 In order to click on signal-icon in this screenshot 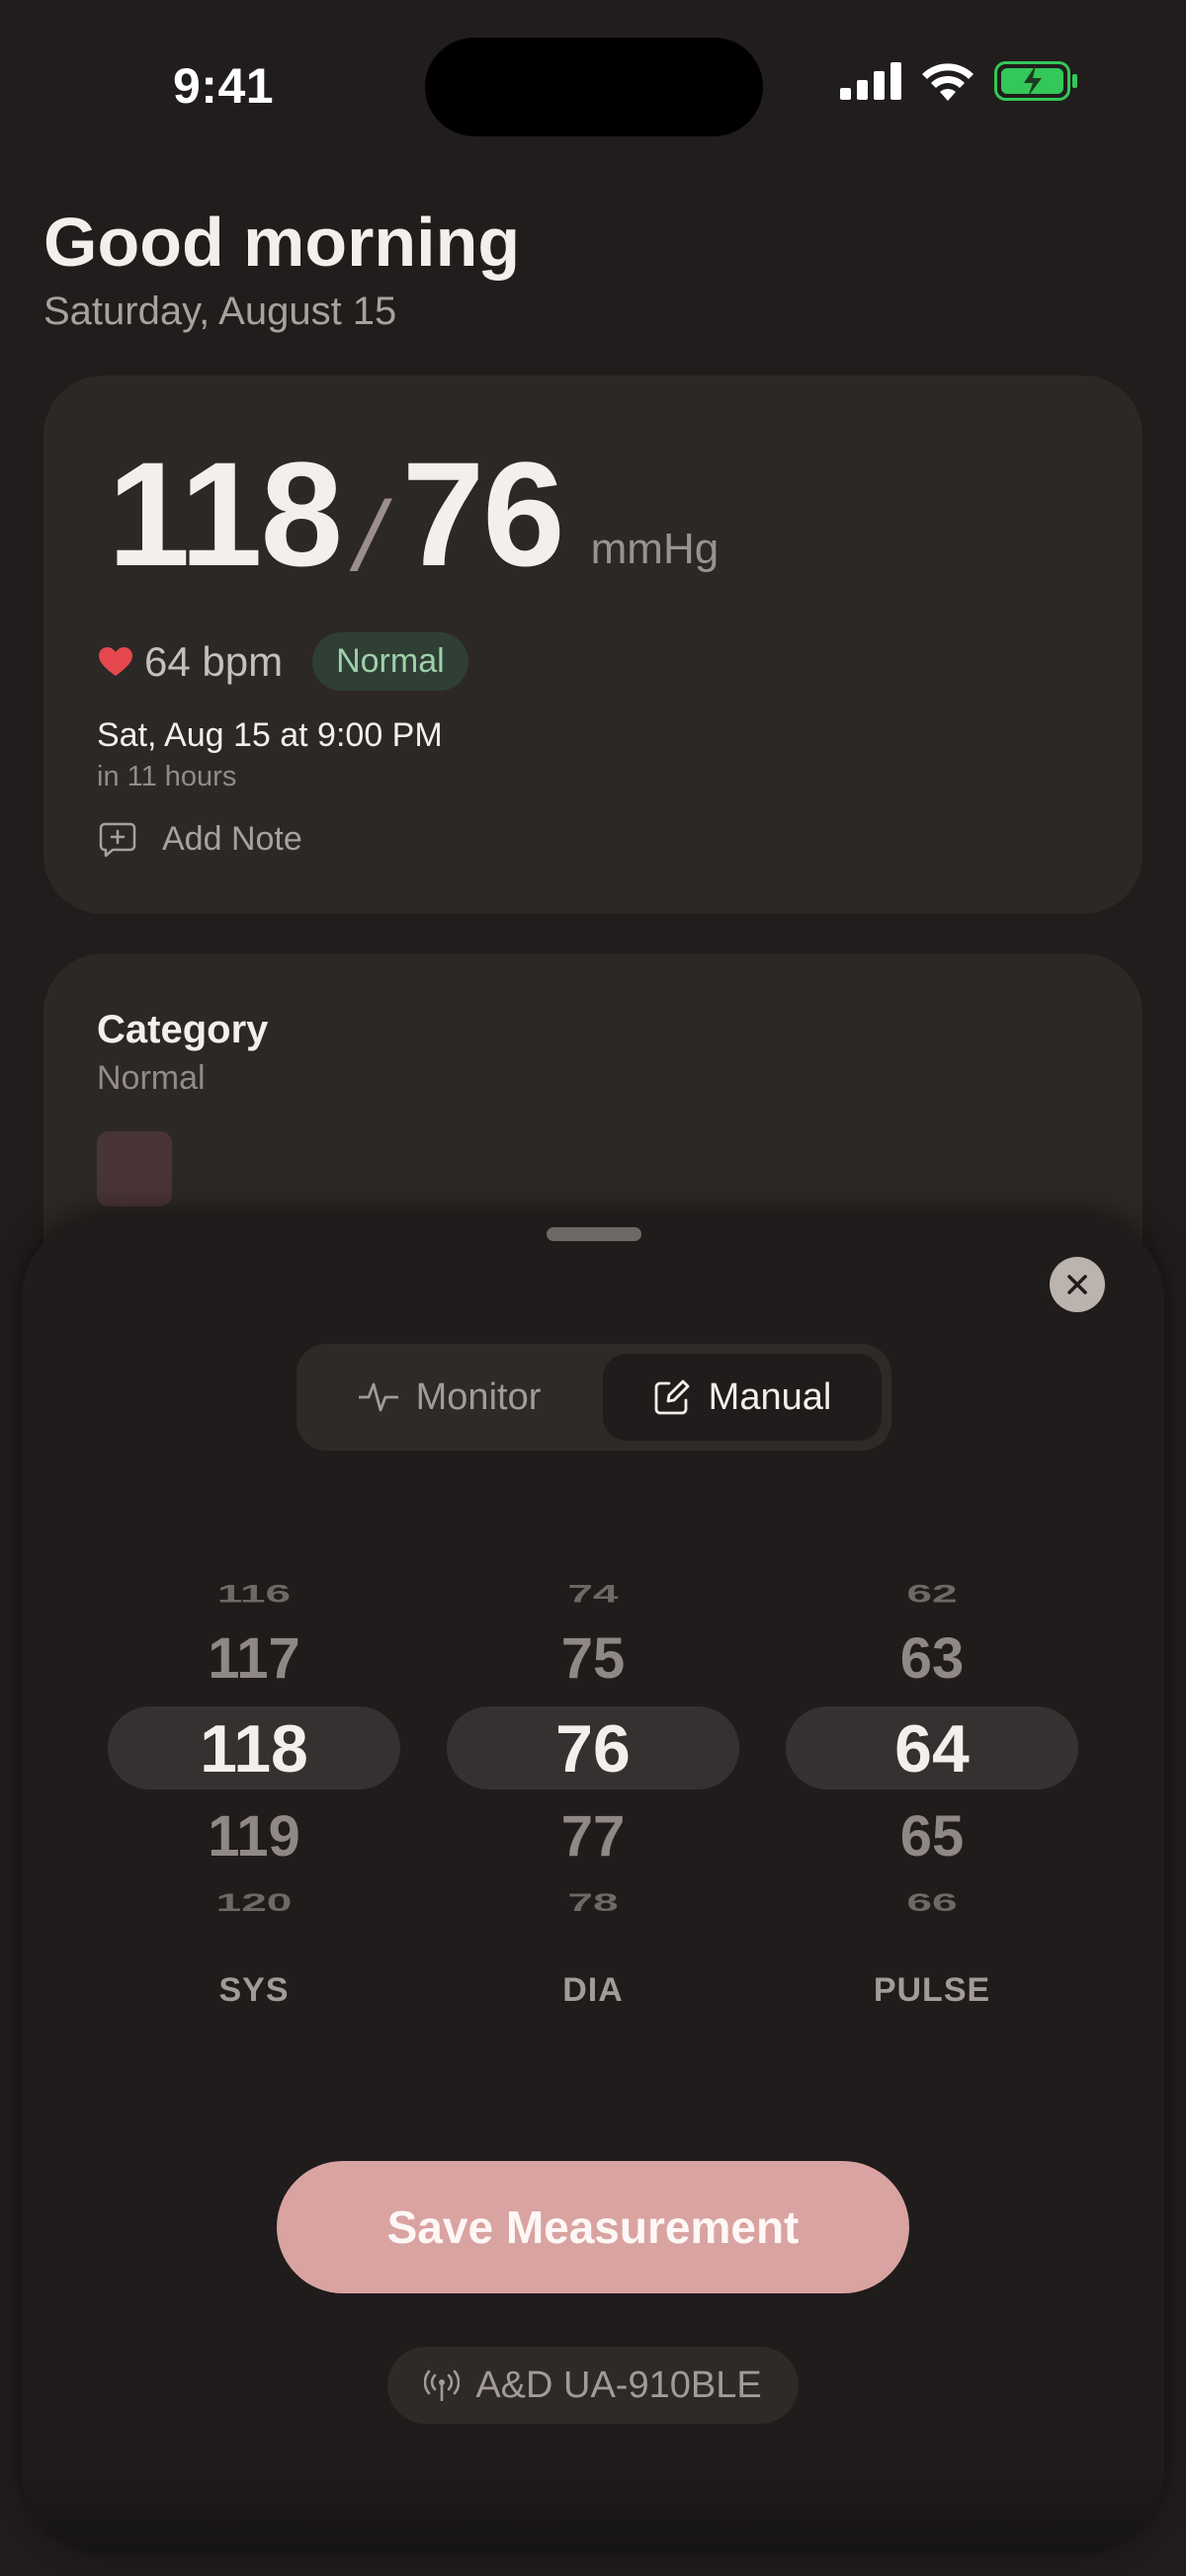, I will do `click(870, 81)`.